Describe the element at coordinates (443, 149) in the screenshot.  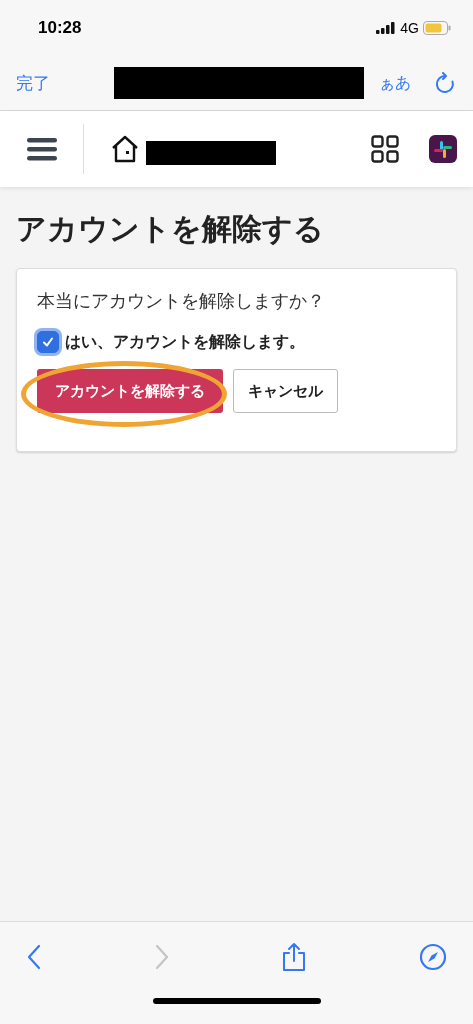
I see `app-icon` at that location.